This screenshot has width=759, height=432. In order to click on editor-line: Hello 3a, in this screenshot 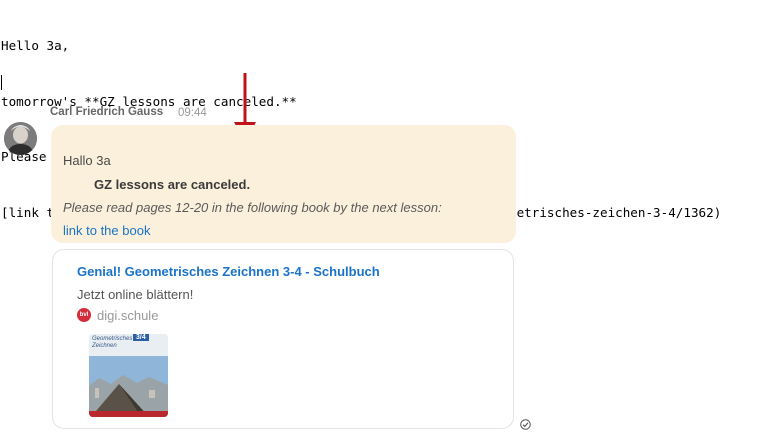, I will do `click(35, 45)`.